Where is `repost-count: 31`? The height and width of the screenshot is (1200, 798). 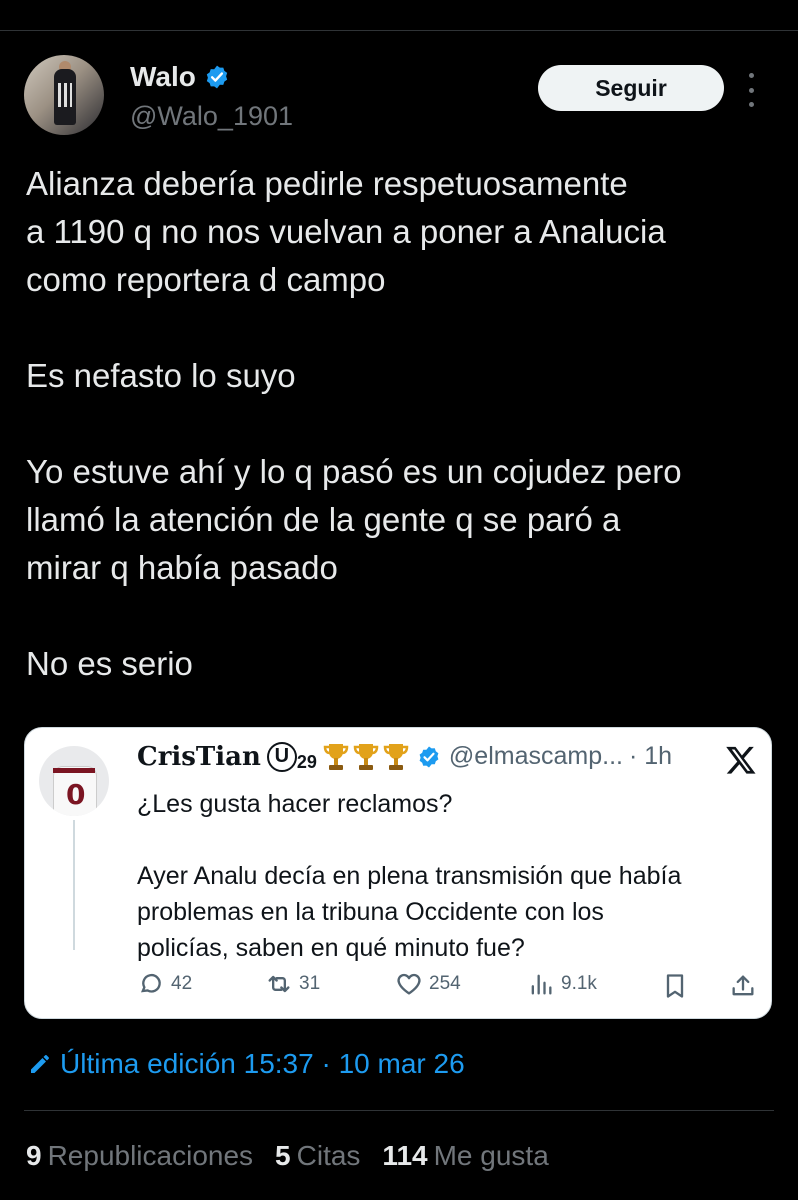 repost-count: 31 is located at coordinates (310, 983).